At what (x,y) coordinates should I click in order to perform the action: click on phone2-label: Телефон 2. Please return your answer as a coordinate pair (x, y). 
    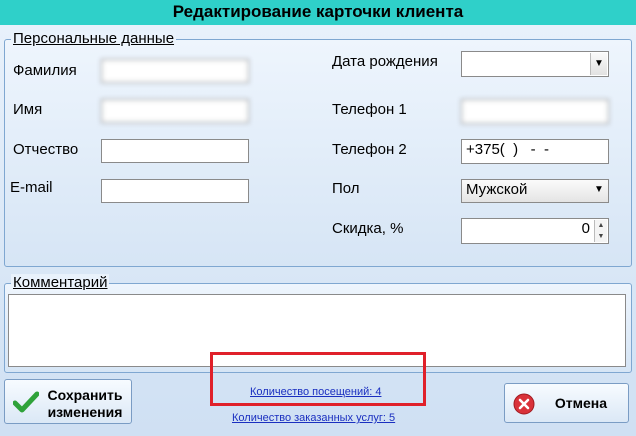
    Looking at the image, I should click on (369, 149).